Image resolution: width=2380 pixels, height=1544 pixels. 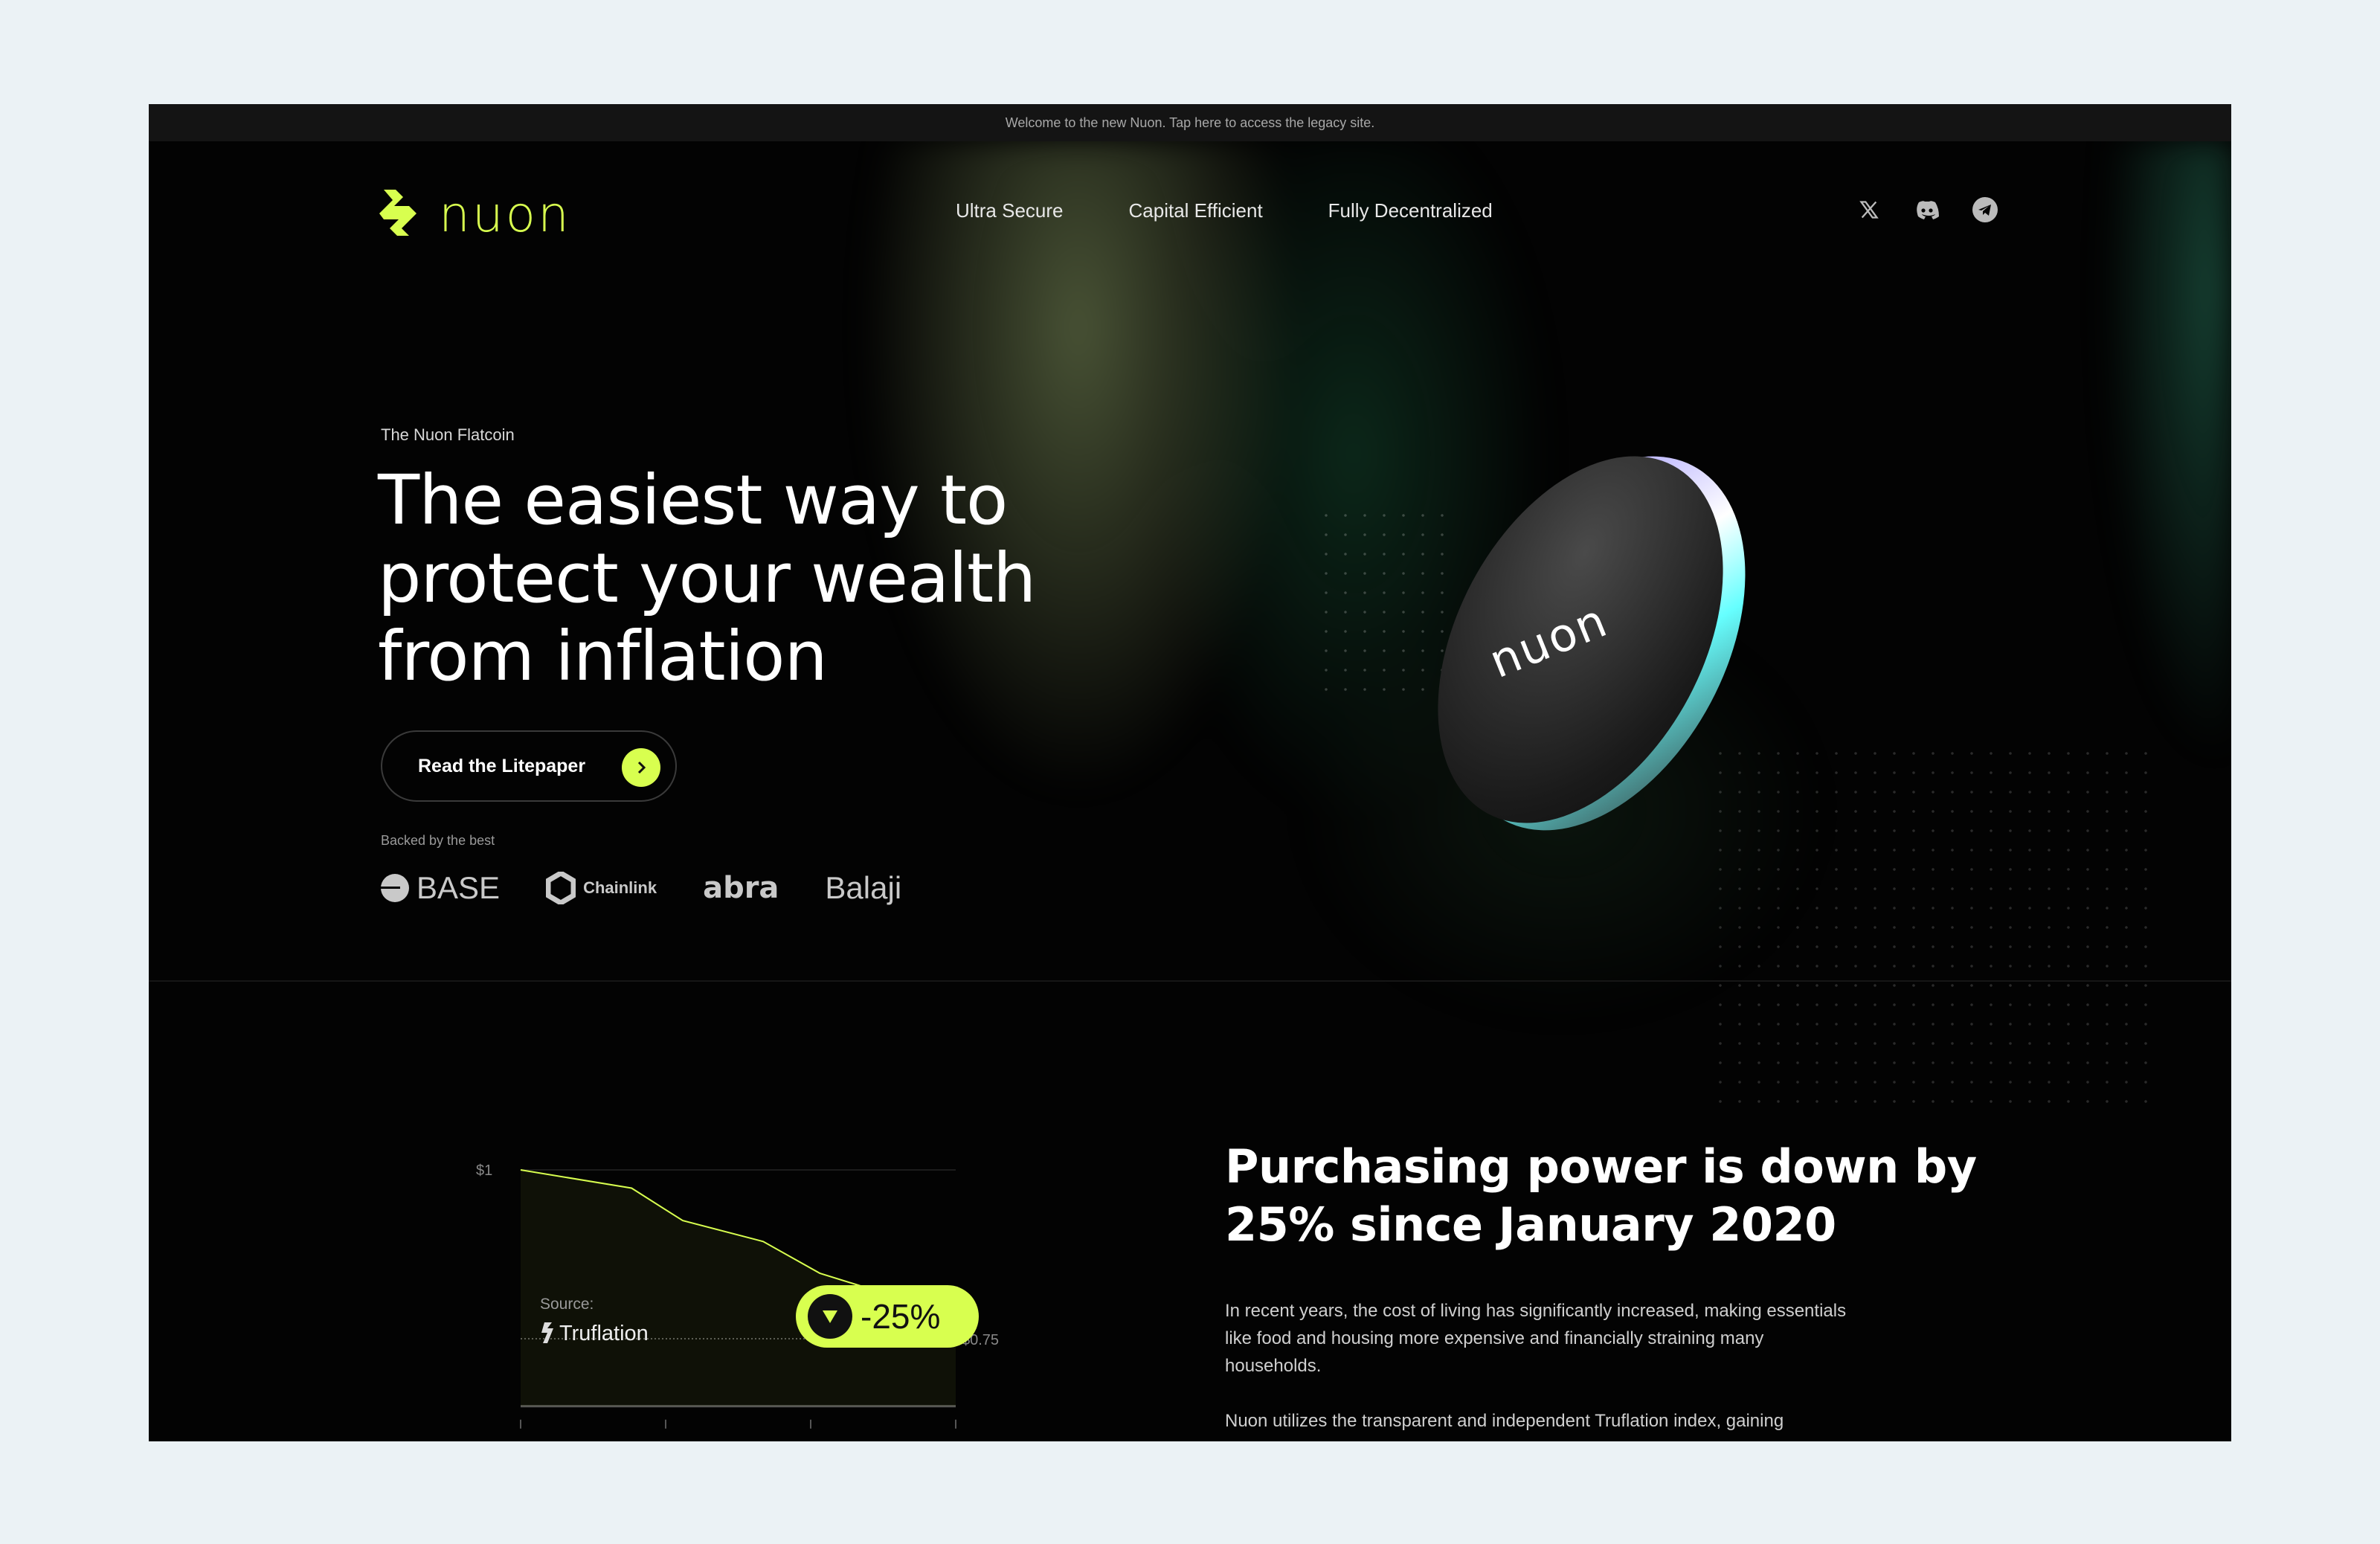 What do you see at coordinates (398, 212) in the screenshot?
I see `nuon-logo-mark-icon` at bounding box center [398, 212].